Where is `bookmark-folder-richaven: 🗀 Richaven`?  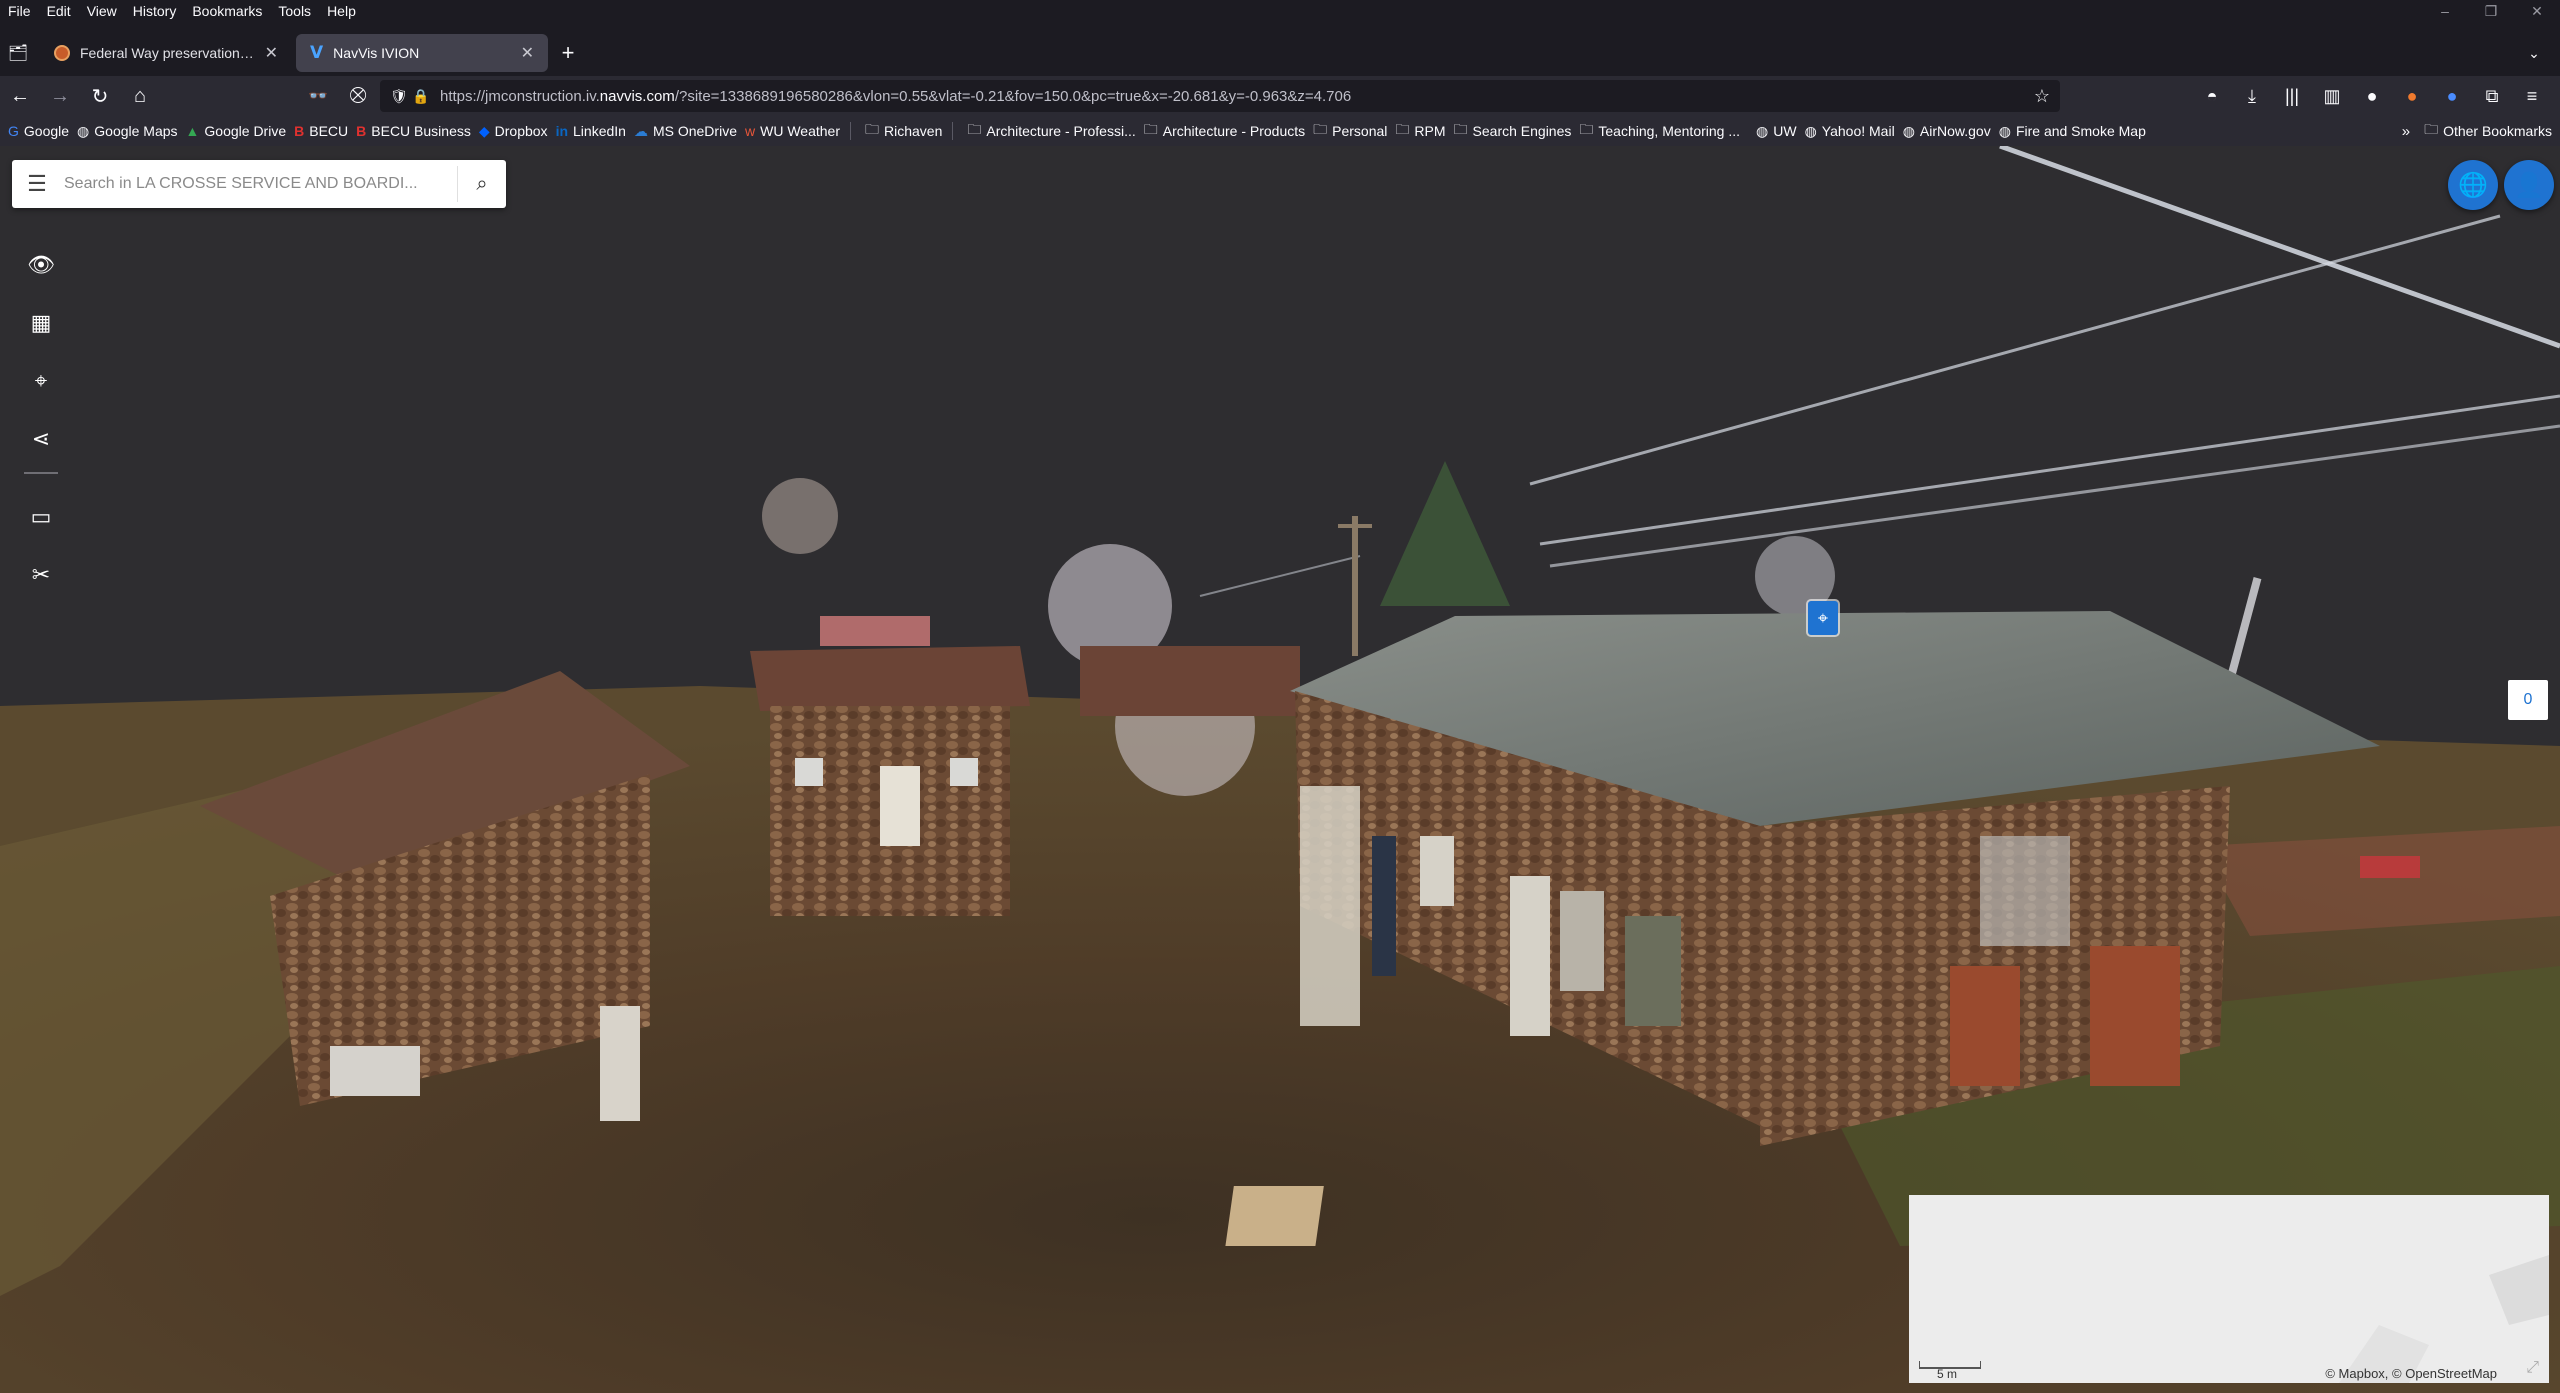
bookmark-folder-richaven: 🗀 Richaven is located at coordinates (903, 131).